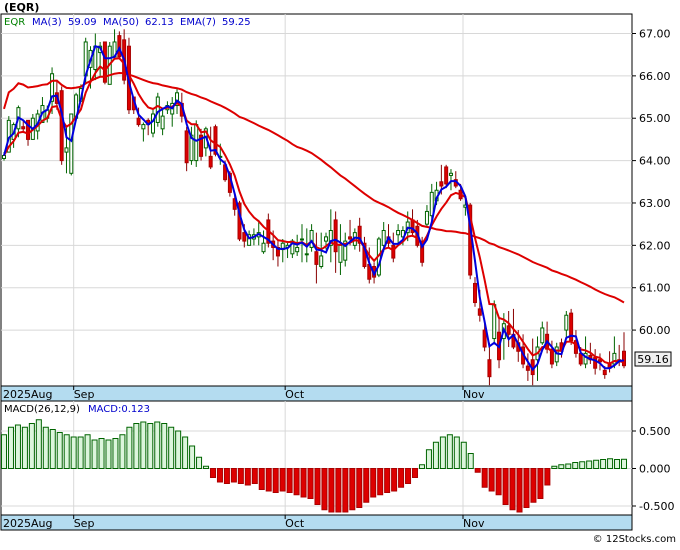  What do you see at coordinates (47, 22) in the screenshot?
I see `legend-item: MA(3)` at bounding box center [47, 22].